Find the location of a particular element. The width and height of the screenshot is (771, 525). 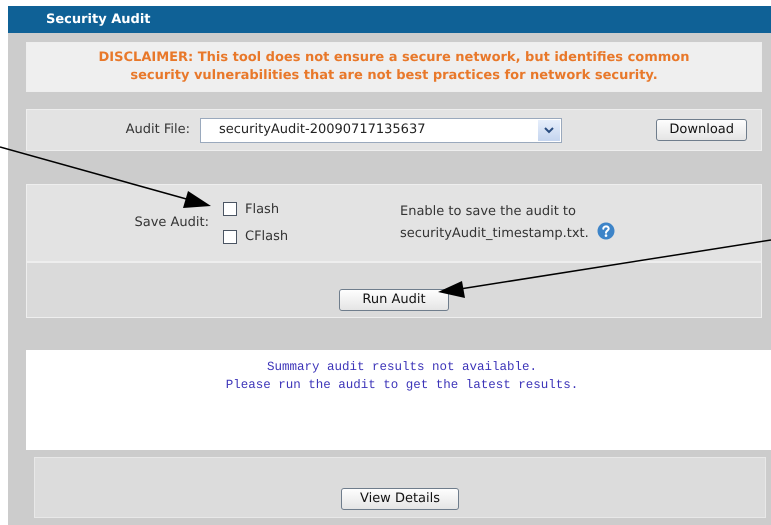

download-button: Download is located at coordinates (701, 130).